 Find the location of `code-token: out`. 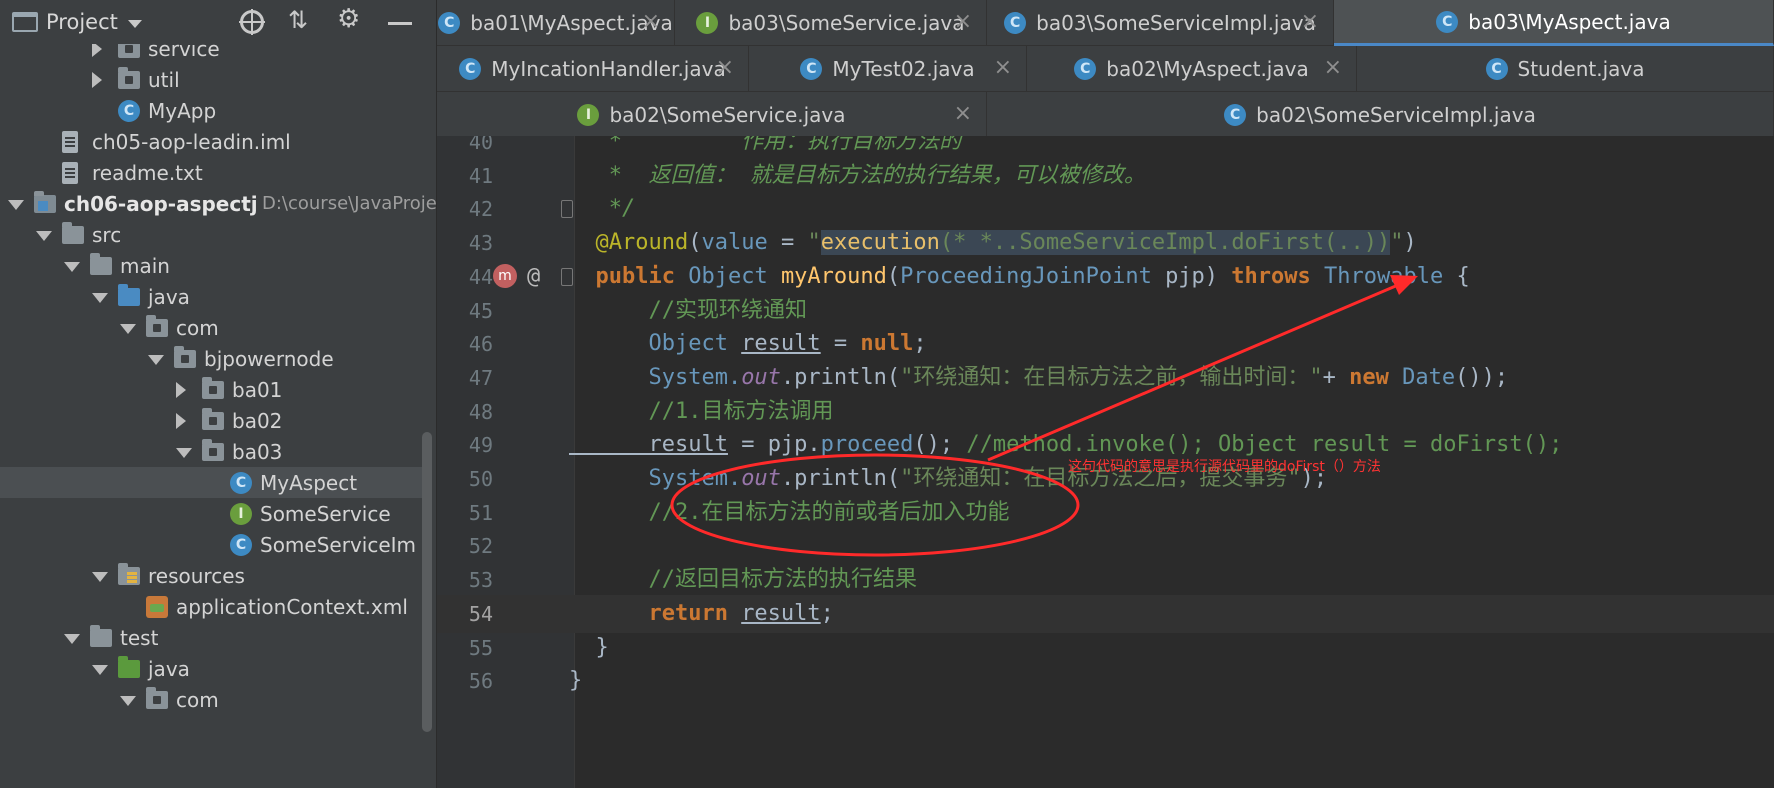

code-token: out is located at coordinates (761, 478).